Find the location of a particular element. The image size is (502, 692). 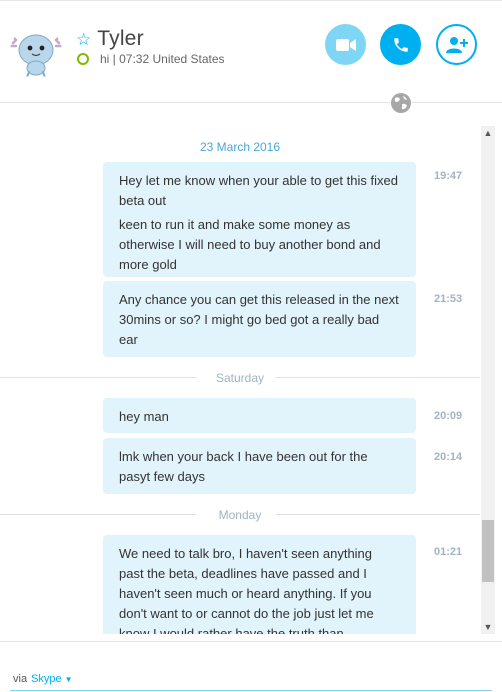

scroll-down-icon: ▼ is located at coordinates (488, 627).